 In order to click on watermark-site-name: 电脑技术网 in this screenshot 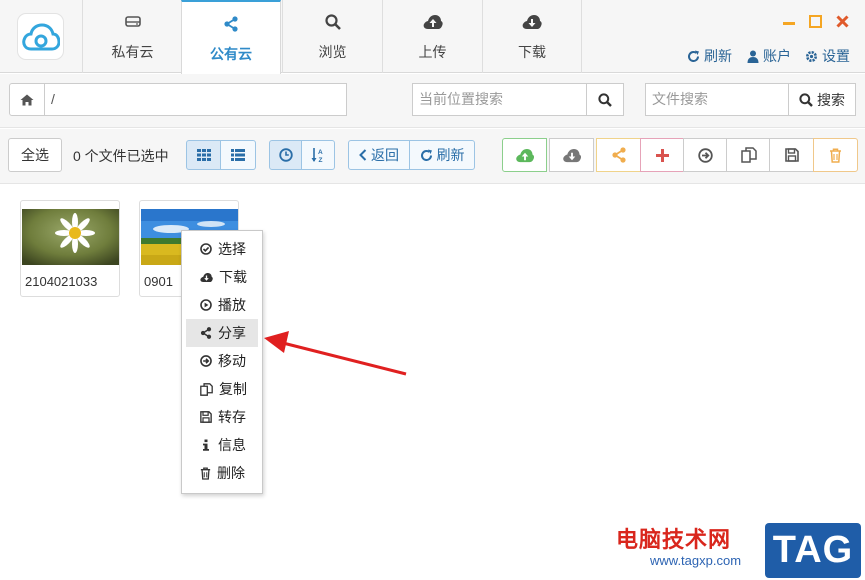, I will do `click(674, 539)`.